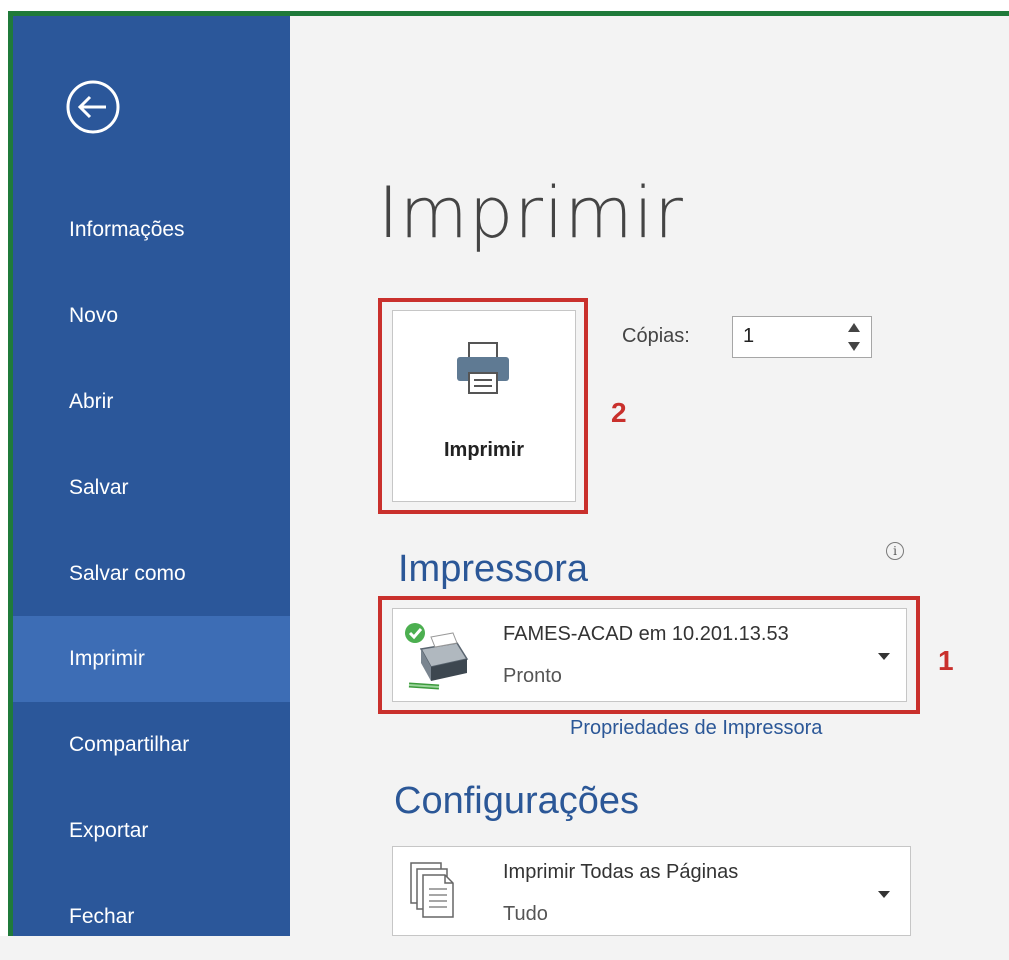 The image size is (1009, 960). What do you see at coordinates (748, 336) in the screenshot?
I see `copies-value: 1` at bounding box center [748, 336].